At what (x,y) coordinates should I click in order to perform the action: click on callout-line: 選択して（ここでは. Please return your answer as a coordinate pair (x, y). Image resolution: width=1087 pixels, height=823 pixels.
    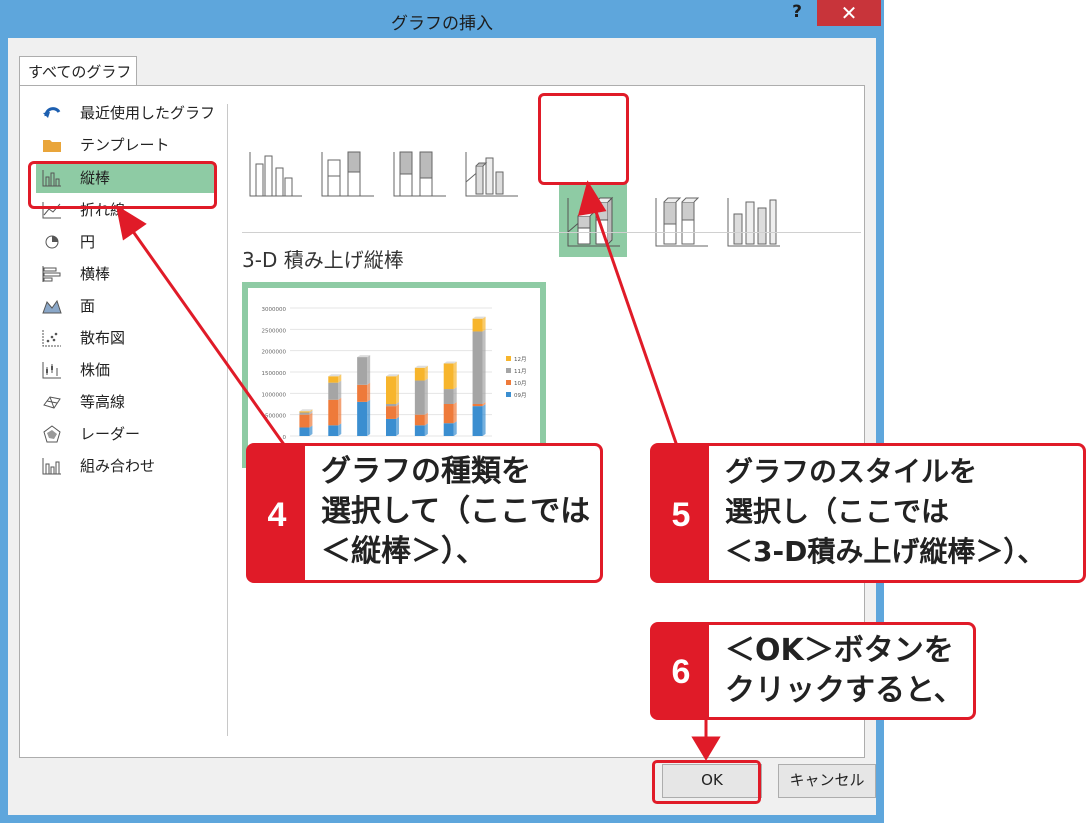
    Looking at the image, I should click on (456, 511).